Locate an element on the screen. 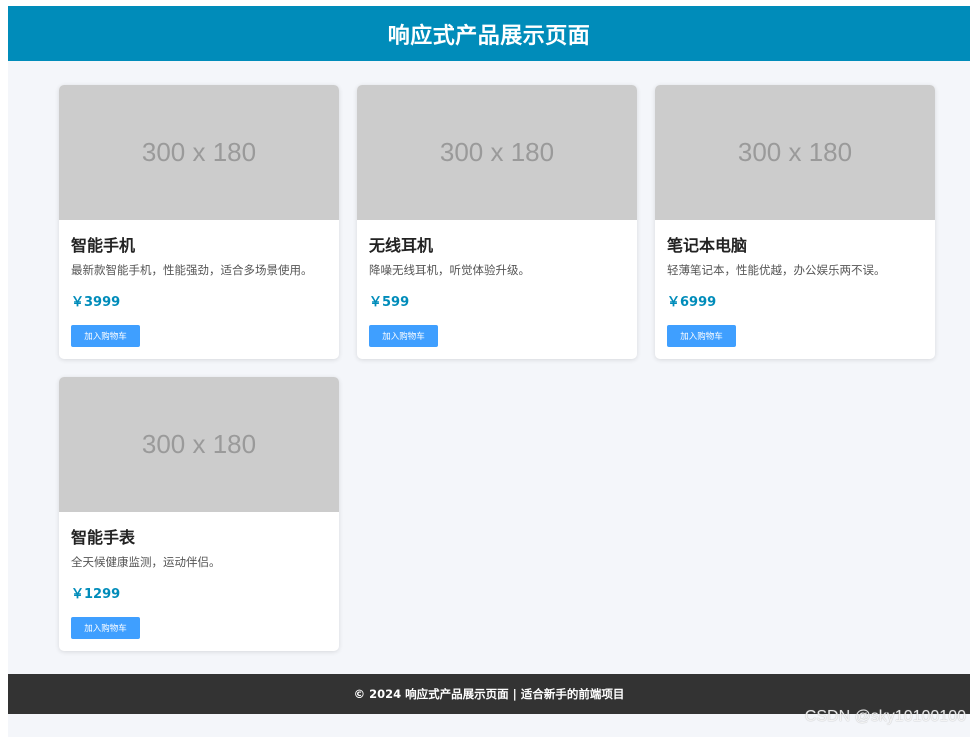 The width and height of the screenshot is (970, 737). product-description: 最新款智能手机，性能强劲，适合多场景使用。 is located at coordinates (192, 270).